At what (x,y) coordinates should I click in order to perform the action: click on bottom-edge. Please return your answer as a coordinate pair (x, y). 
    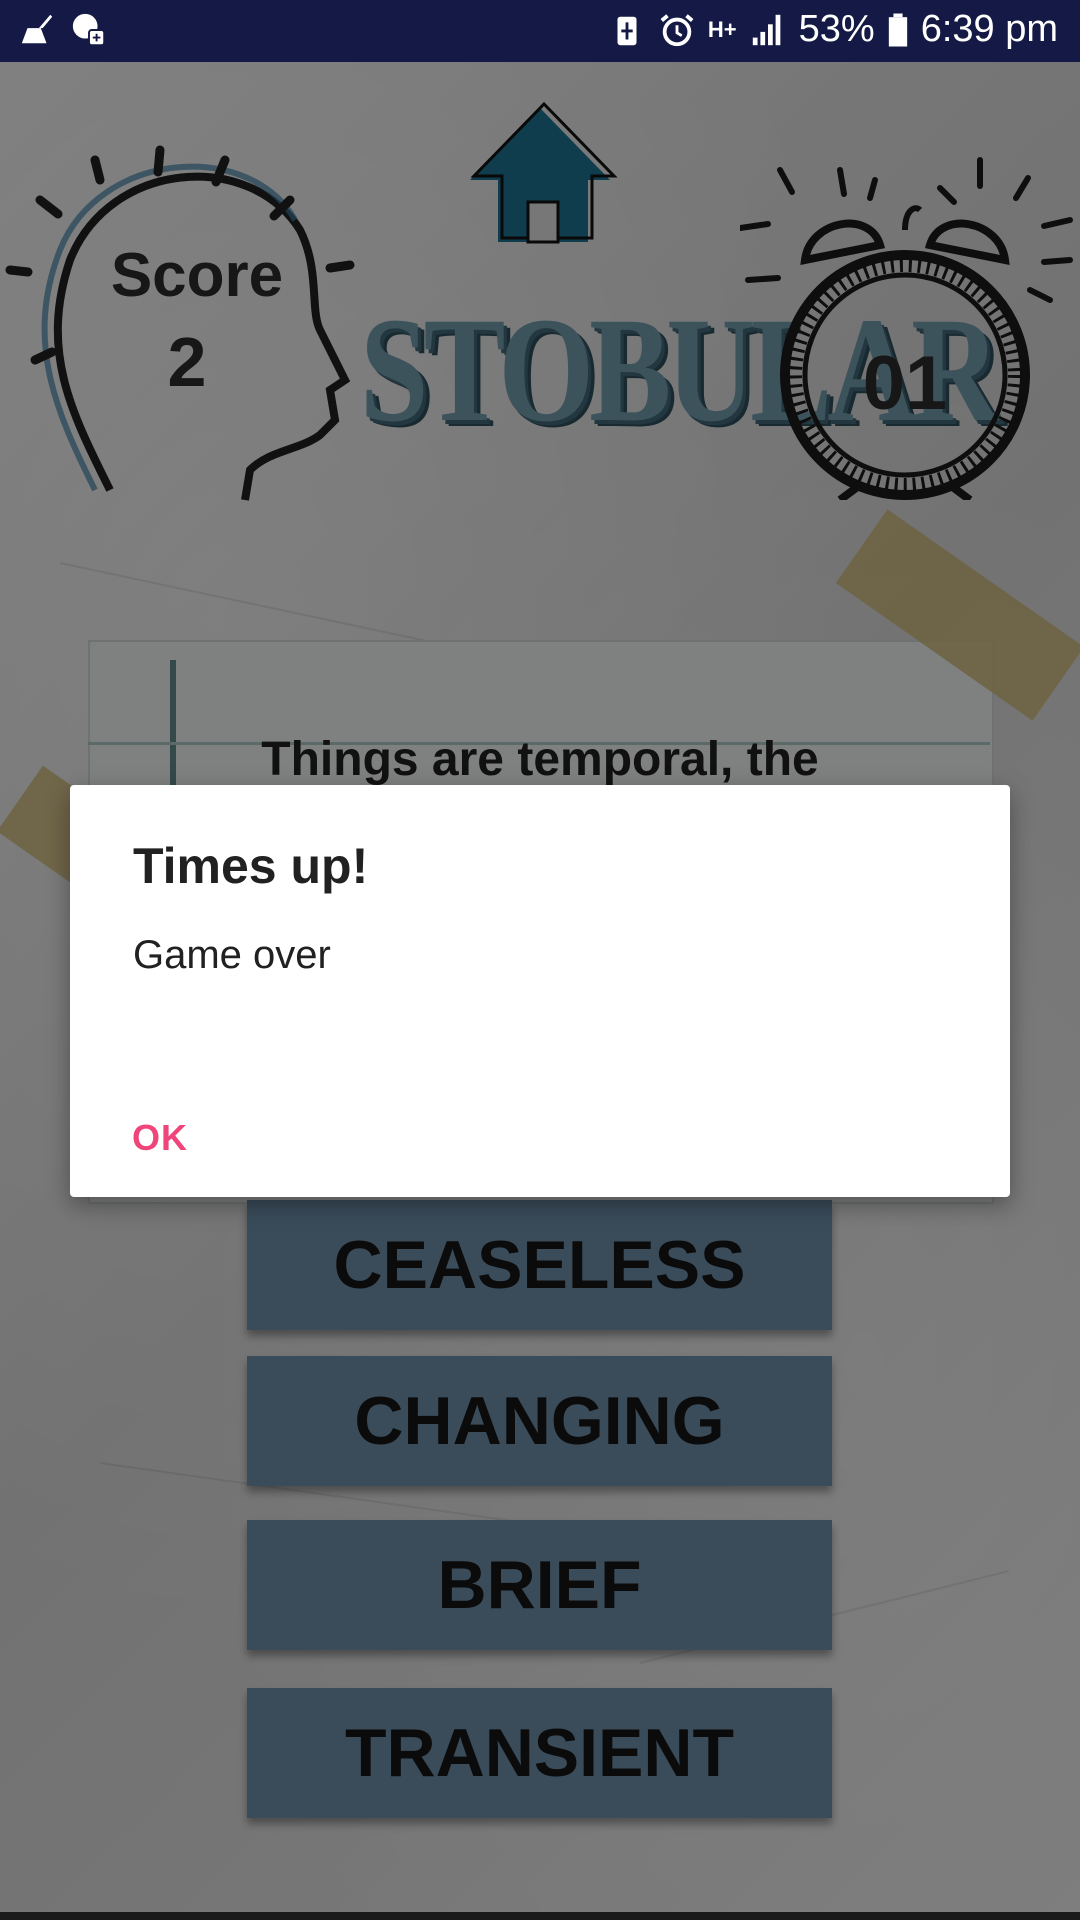
    Looking at the image, I should click on (540, 1916).